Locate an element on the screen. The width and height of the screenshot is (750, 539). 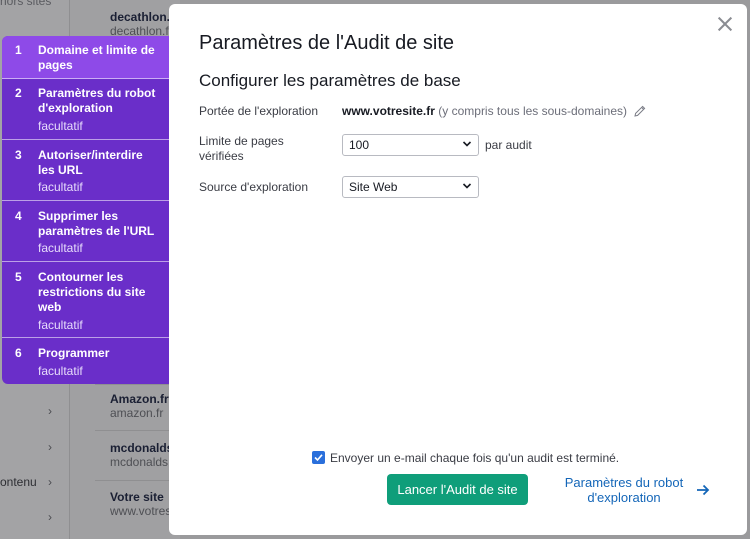
step-number: 6 is located at coordinates (18, 353).